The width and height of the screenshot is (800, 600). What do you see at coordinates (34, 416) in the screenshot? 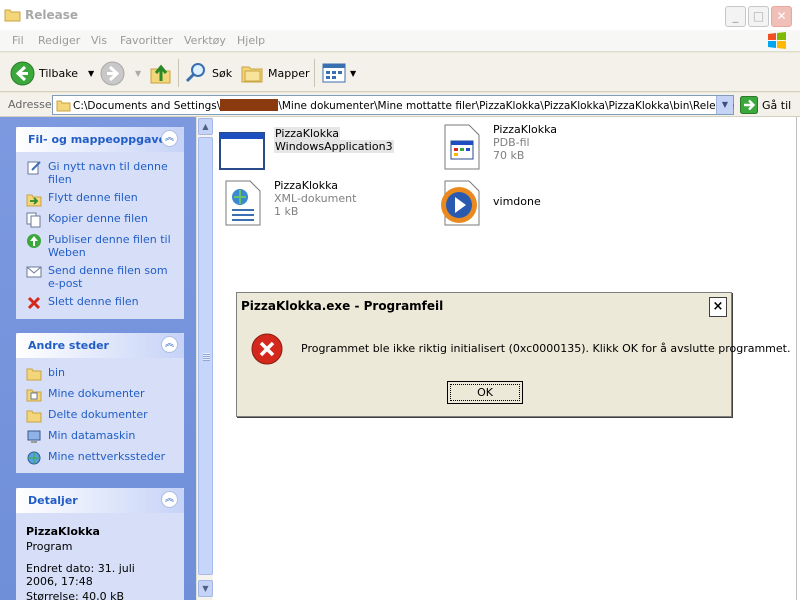
I see `shared-folder-icon` at bounding box center [34, 416].